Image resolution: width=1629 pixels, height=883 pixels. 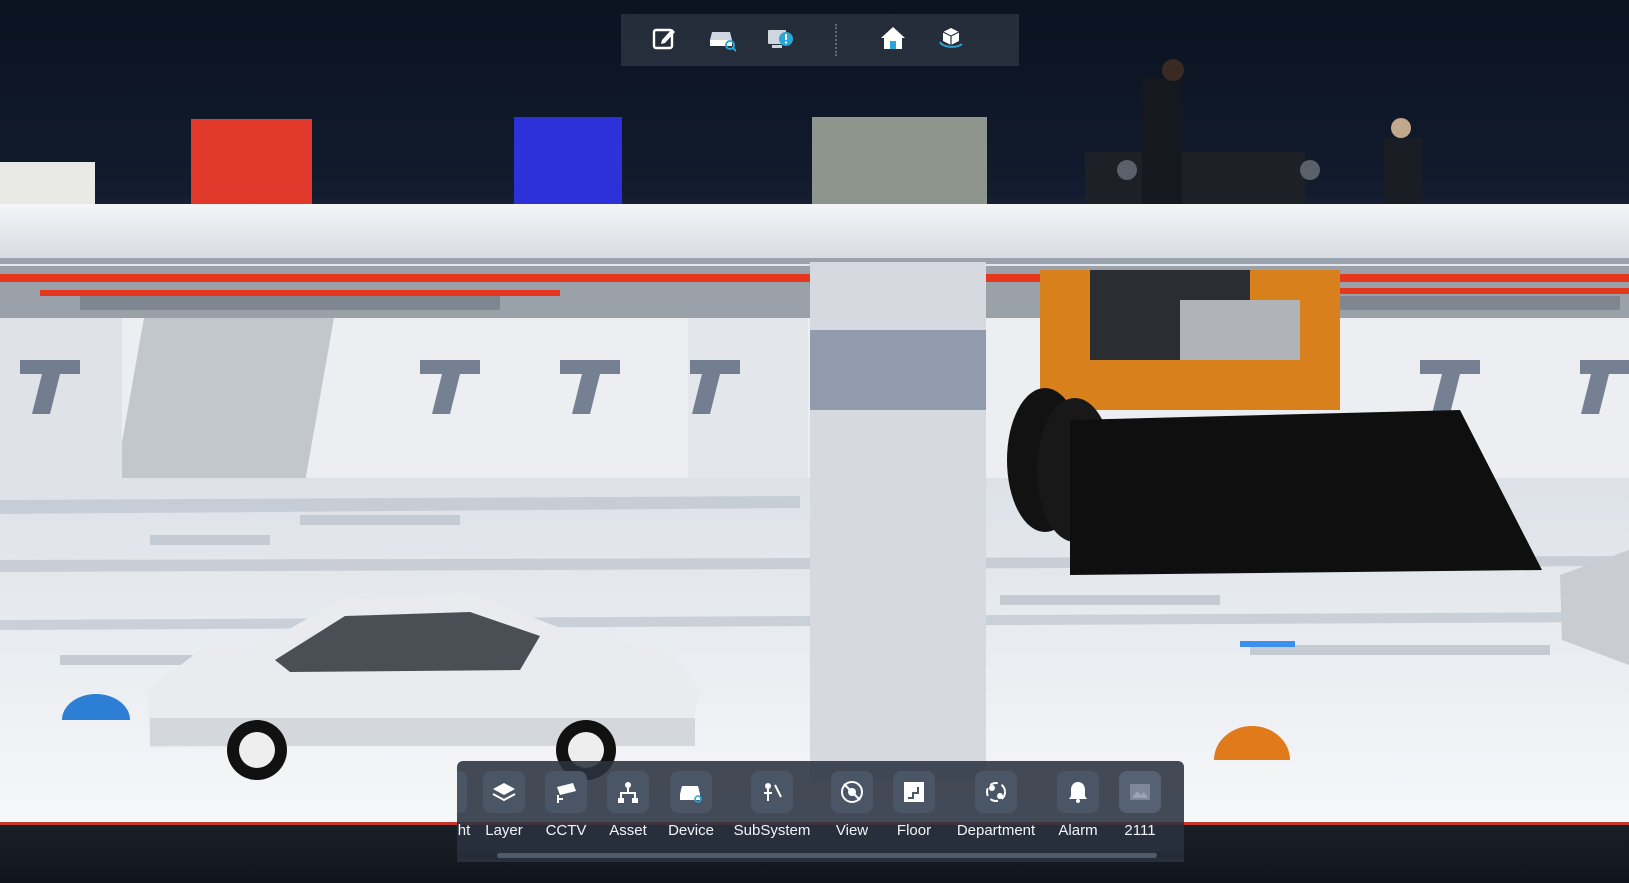 What do you see at coordinates (568, 160) in the screenshot?
I see `blue-box` at bounding box center [568, 160].